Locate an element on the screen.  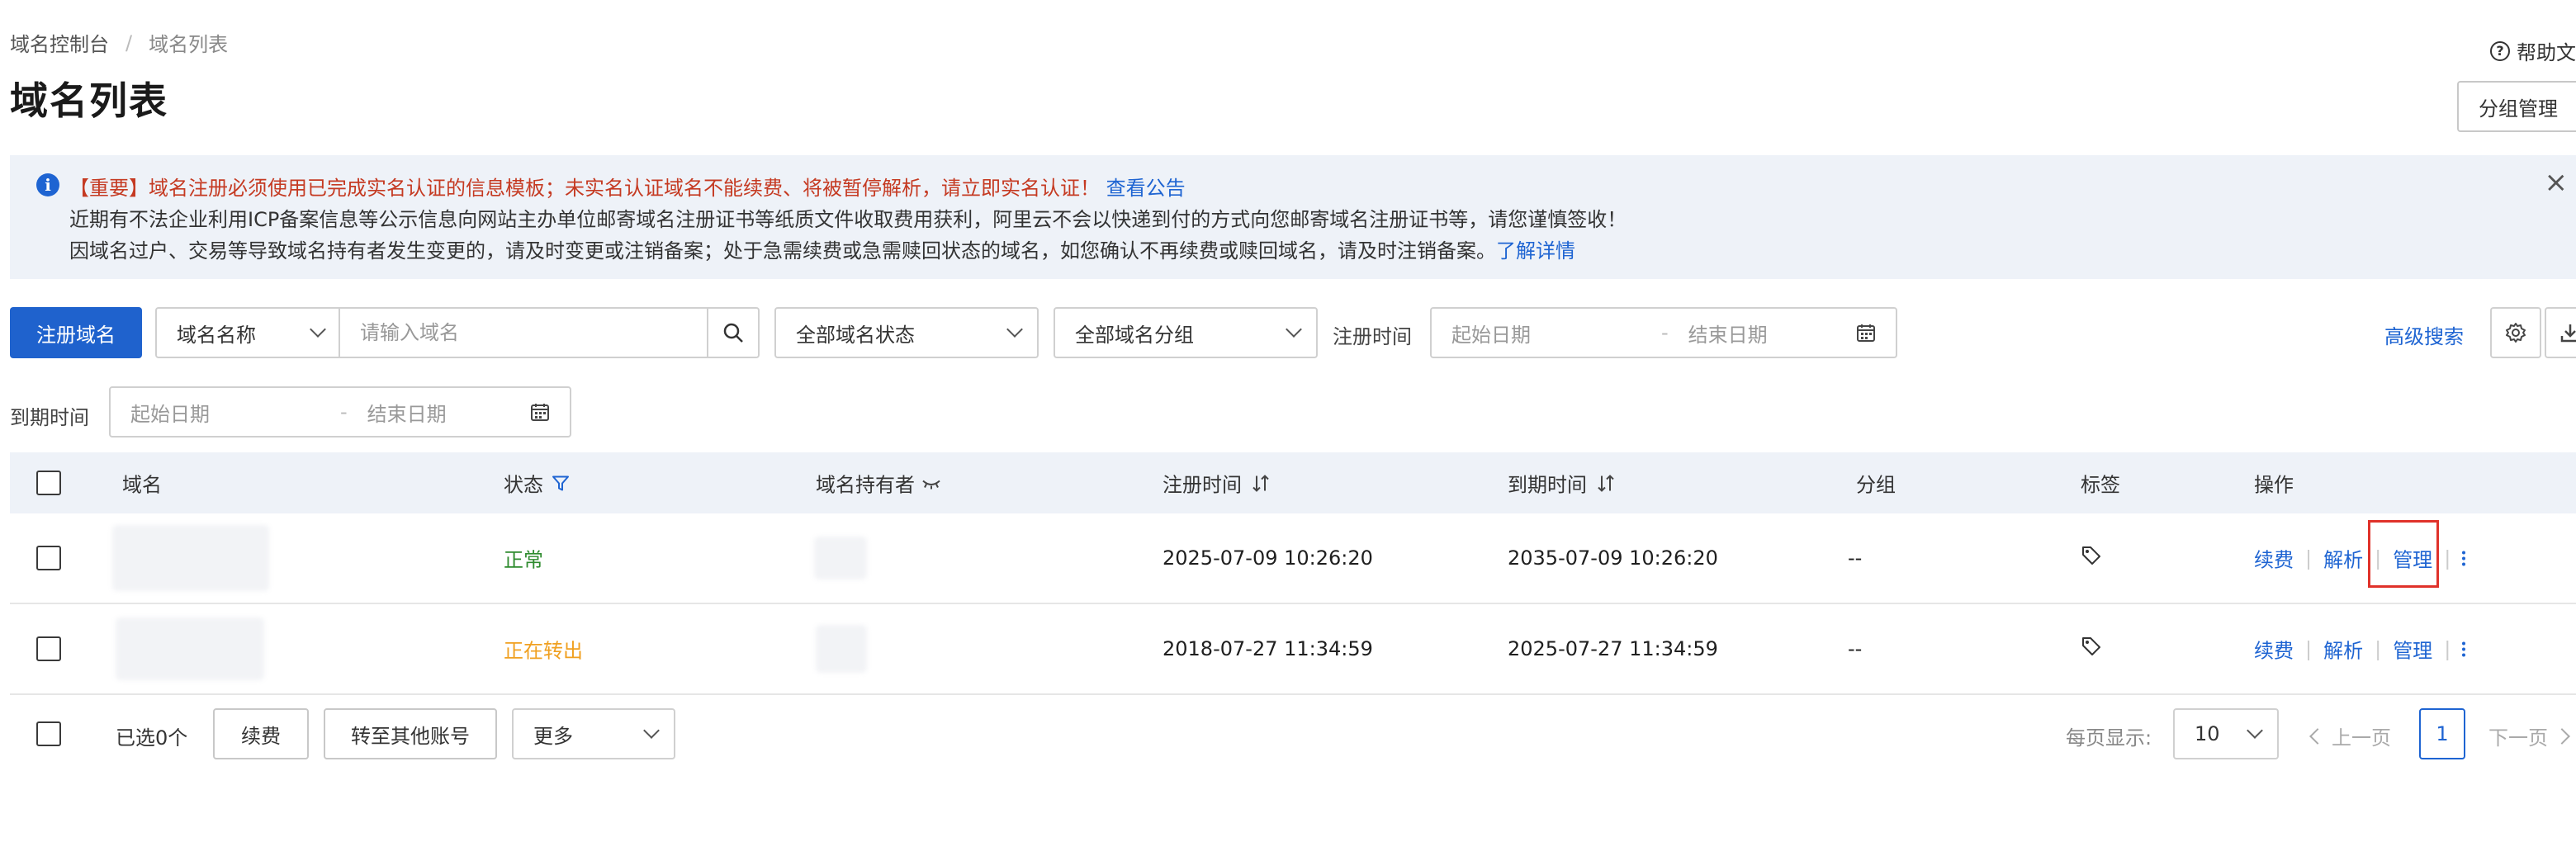
header-reg-time: 注册时间 is located at coordinates (1216, 483).